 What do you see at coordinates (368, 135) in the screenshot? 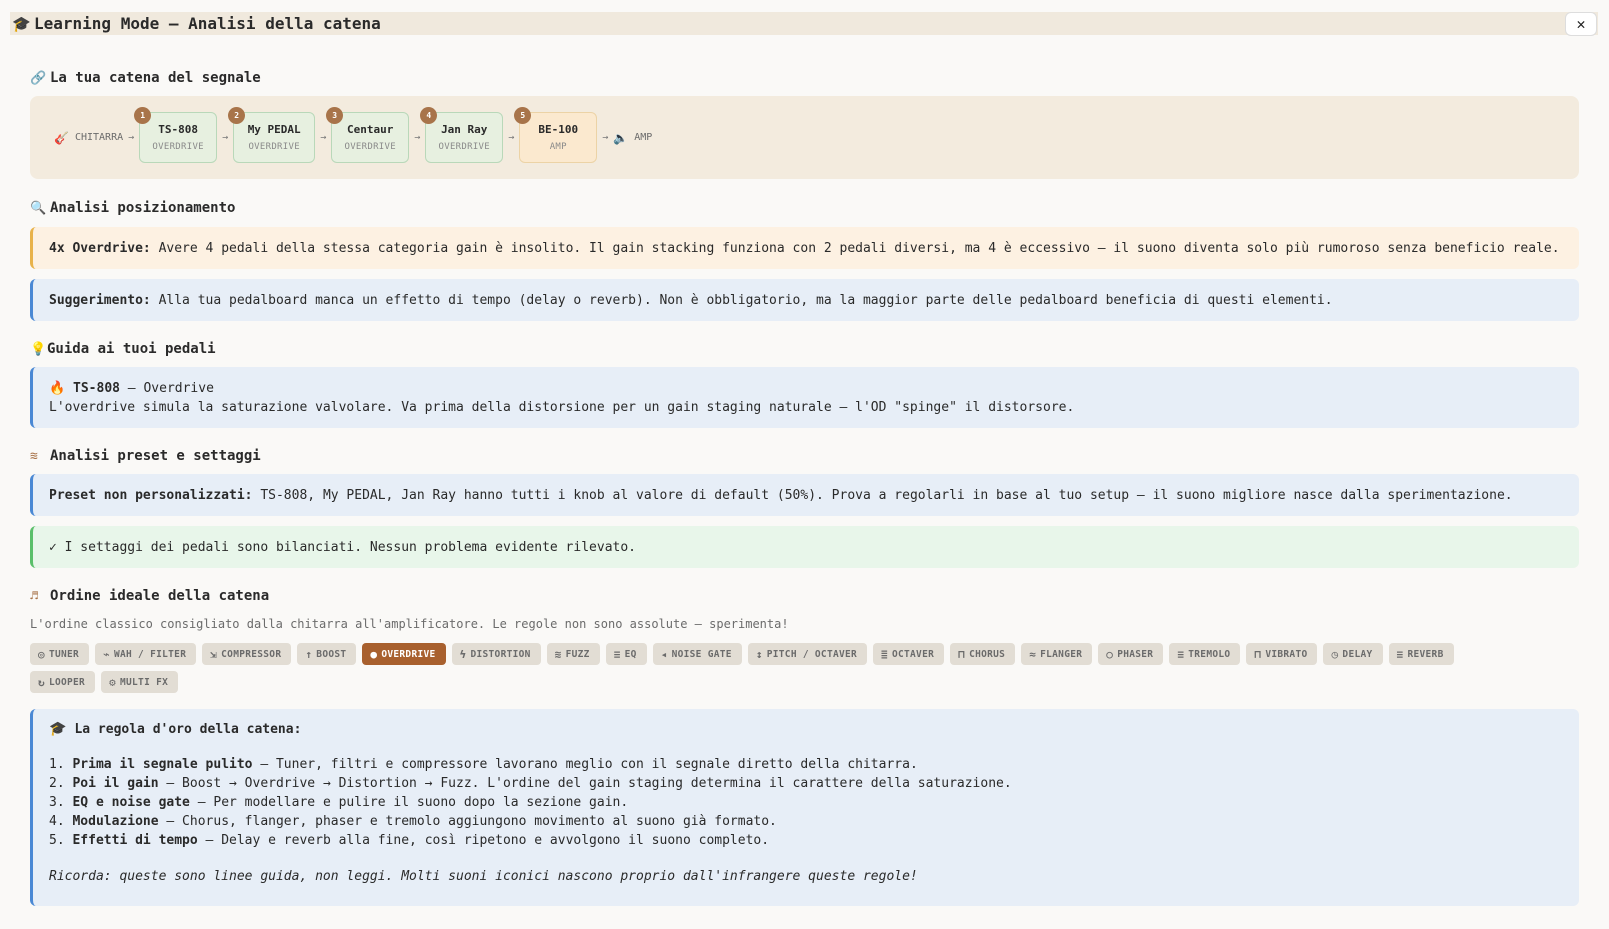
I see `chain-node-3: 3 Centaur OVERDRIVE` at bounding box center [368, 135].